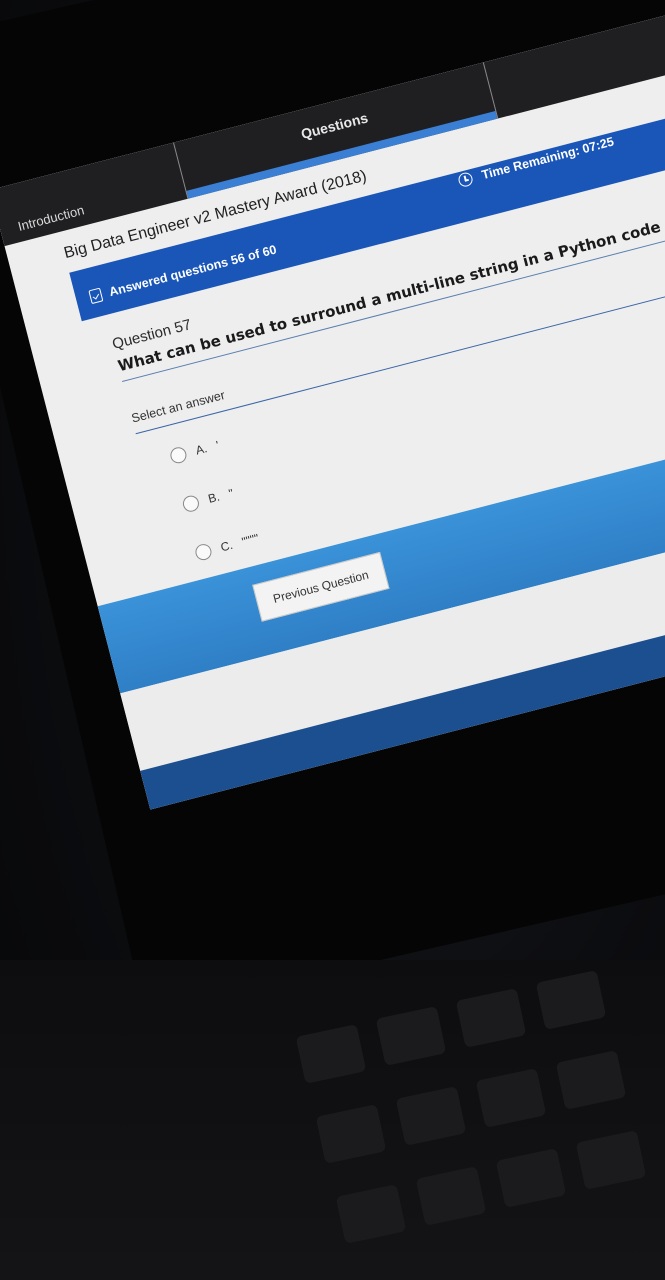 This screenshot has height=1280, width=665. Describe the element at coordinates (192, 271) in the screenshot. I see `answered-label: Answered questions 56 of 60` at that location.